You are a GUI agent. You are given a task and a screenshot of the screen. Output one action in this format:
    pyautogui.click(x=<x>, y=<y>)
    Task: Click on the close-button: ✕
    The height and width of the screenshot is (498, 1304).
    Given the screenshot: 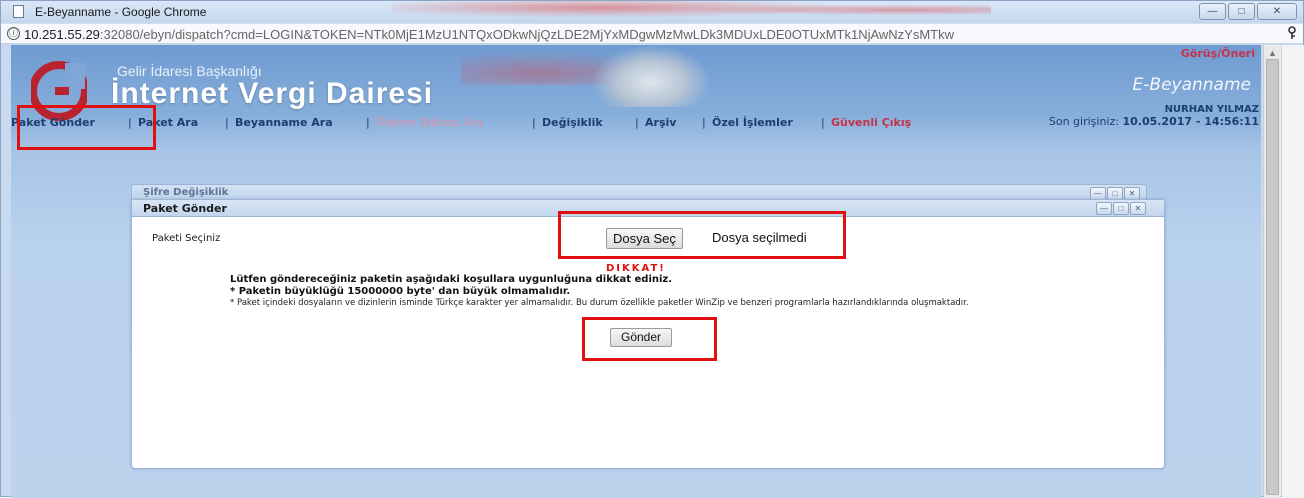 What is the action you would take?
    pyautogui.click(x=1277, y=11)
    